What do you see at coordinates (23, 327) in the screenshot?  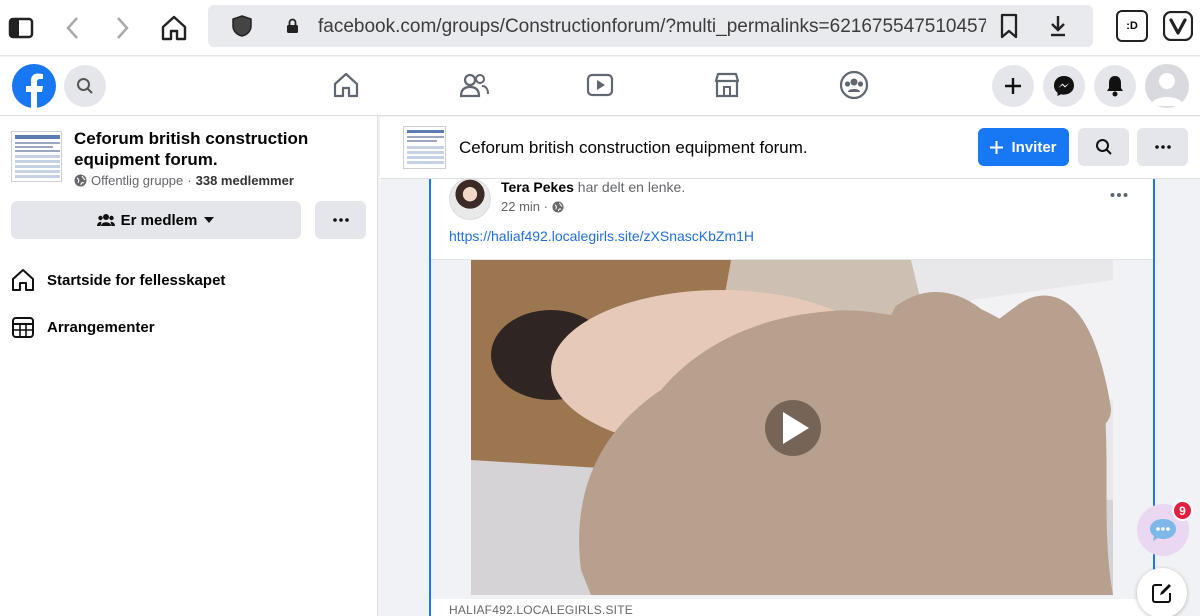 I see `calendar-icon` at bounding box center [23, 327].